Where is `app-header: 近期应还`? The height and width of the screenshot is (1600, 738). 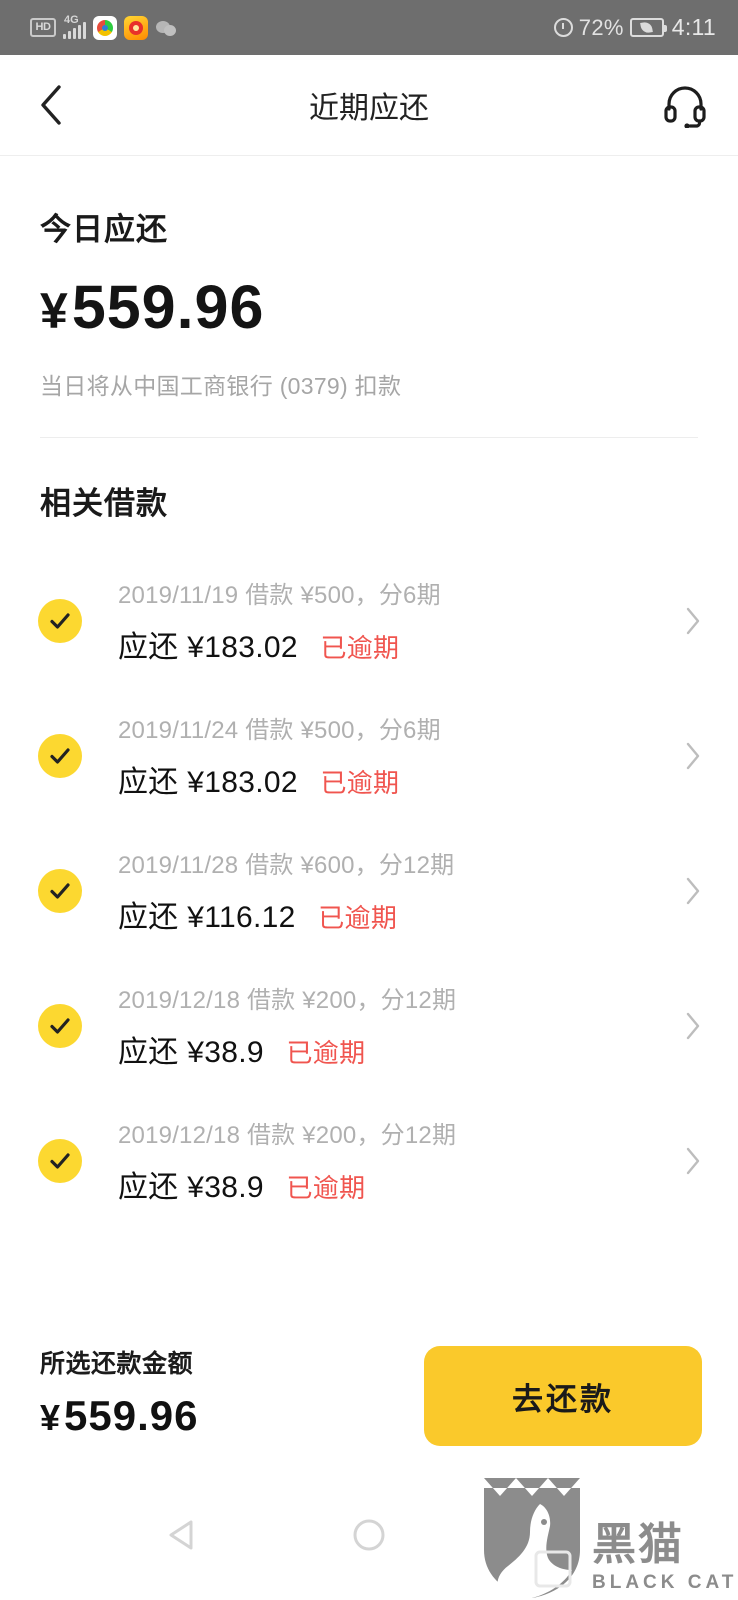
app-header: 近期应还 is located at coordinates (369, 105).